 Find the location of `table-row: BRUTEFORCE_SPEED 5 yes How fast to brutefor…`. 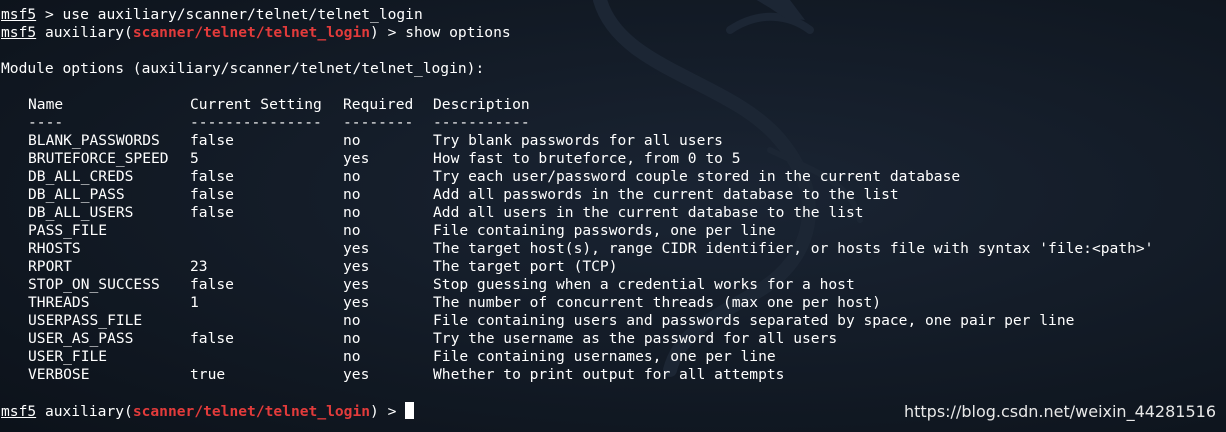

table-row: BRUTEFORCE_SPEED 5 yes How fast to brutefor… is located at coordinates (613, 159).